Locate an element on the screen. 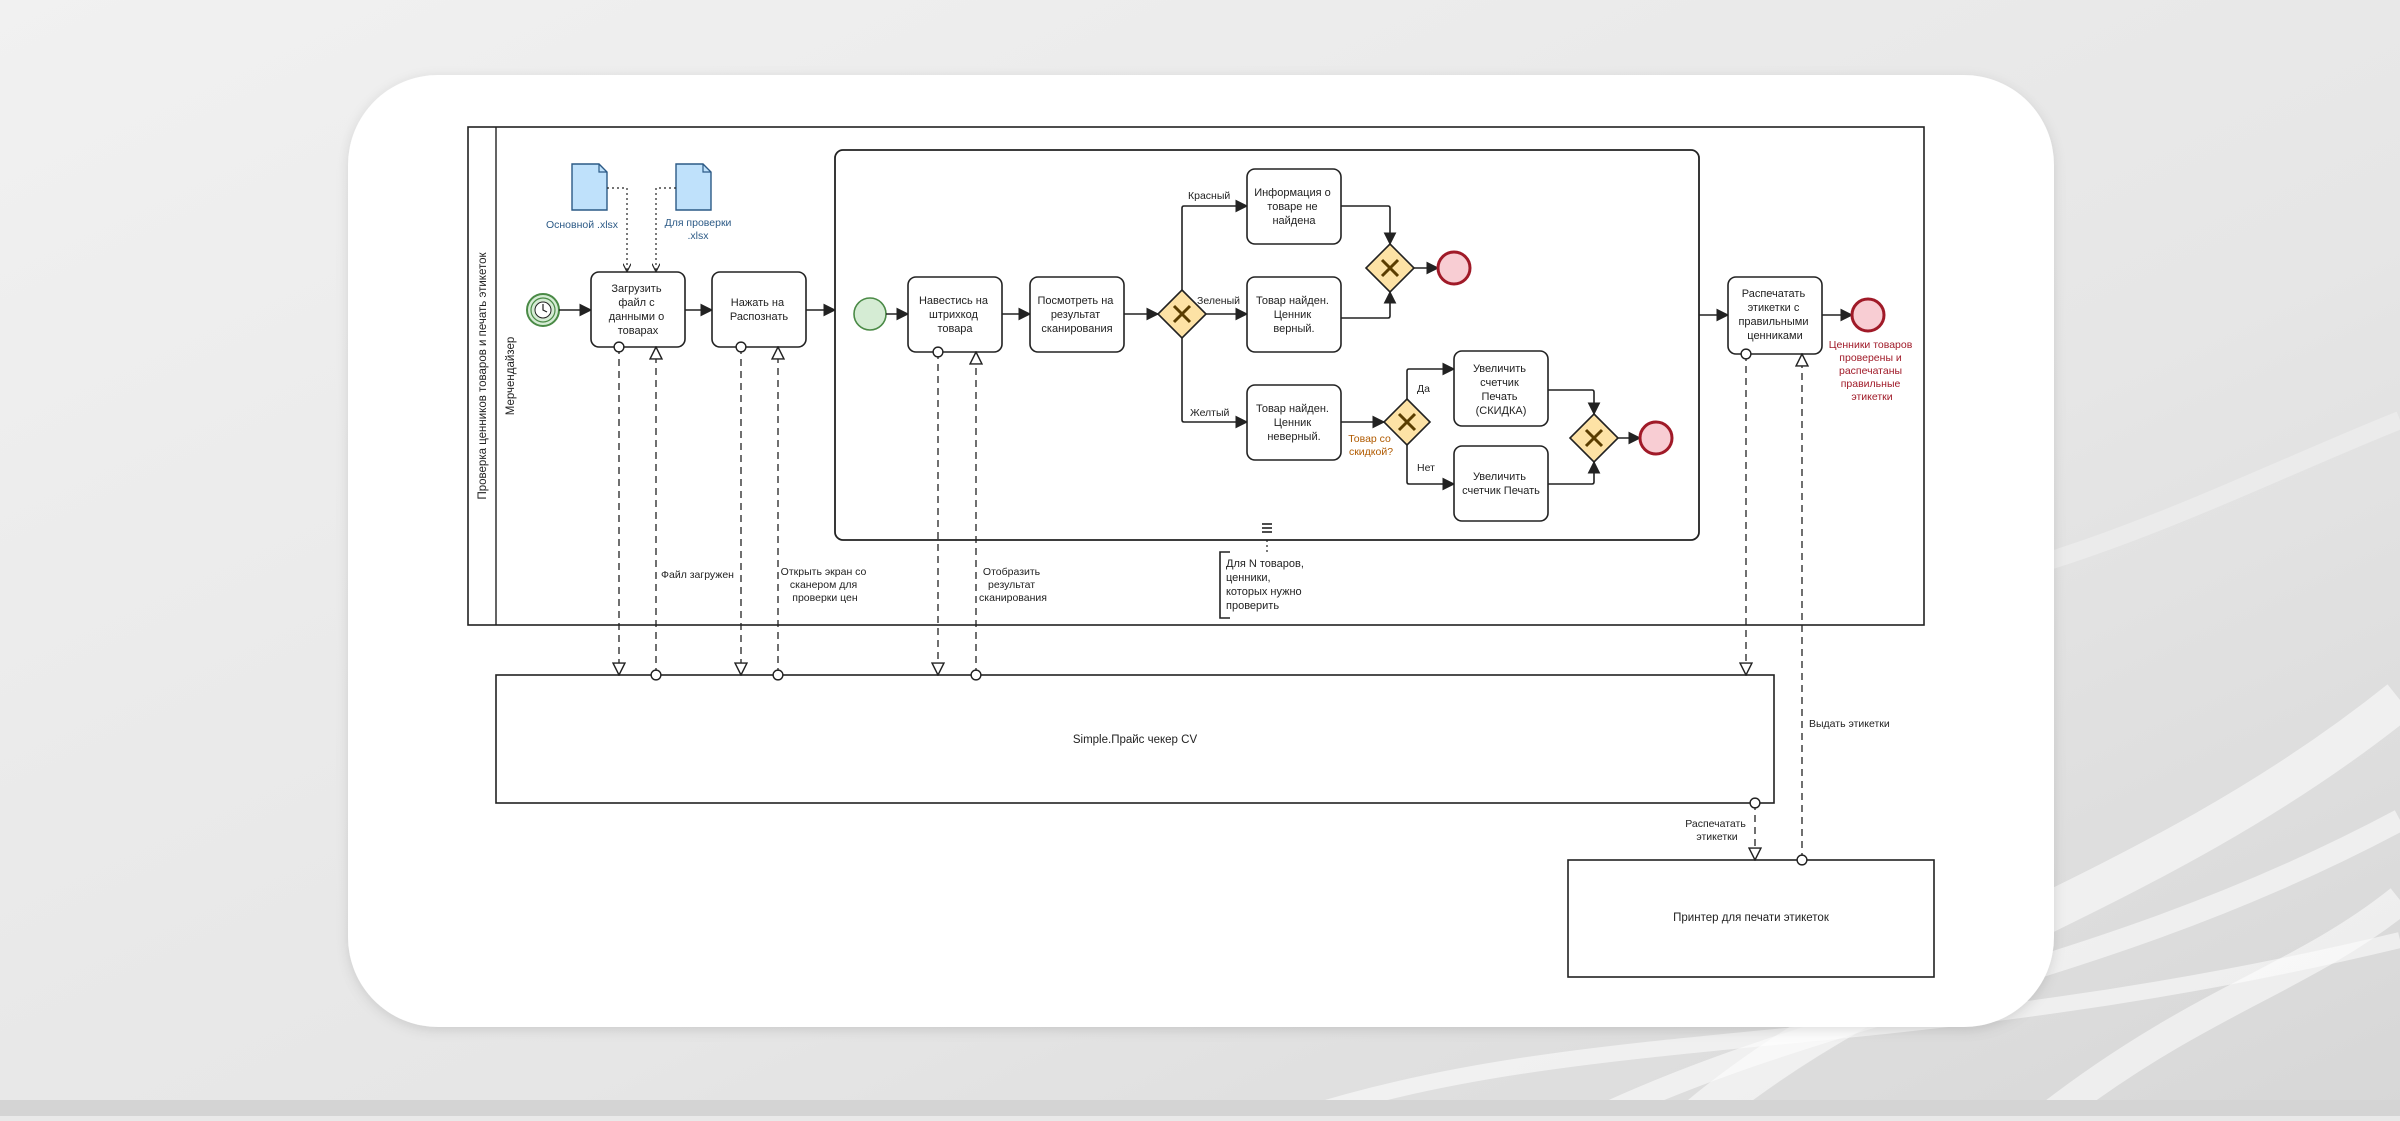 The width and height of the screenshot is (2400, 1121). flow-label-red: Красный is located at coordinates (1209, 196).